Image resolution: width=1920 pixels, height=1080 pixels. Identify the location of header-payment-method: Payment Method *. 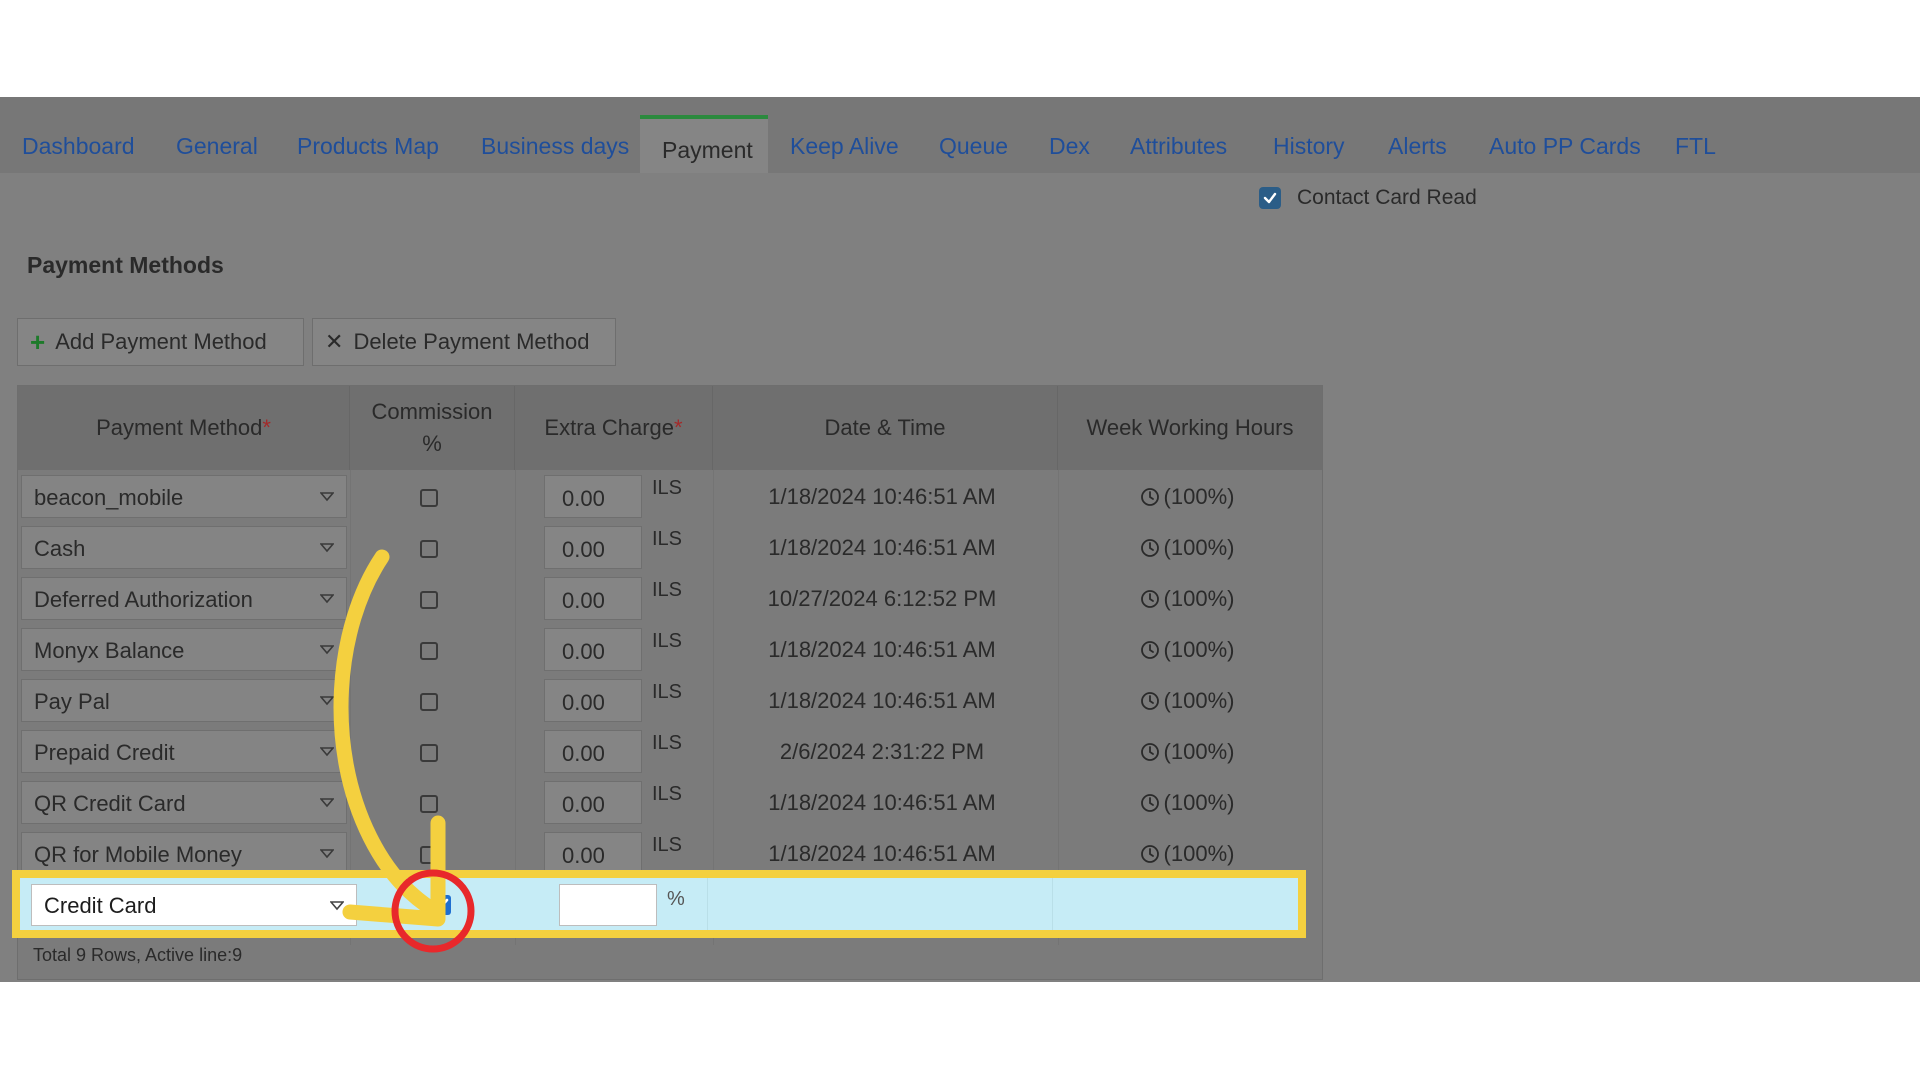
(184, 428).